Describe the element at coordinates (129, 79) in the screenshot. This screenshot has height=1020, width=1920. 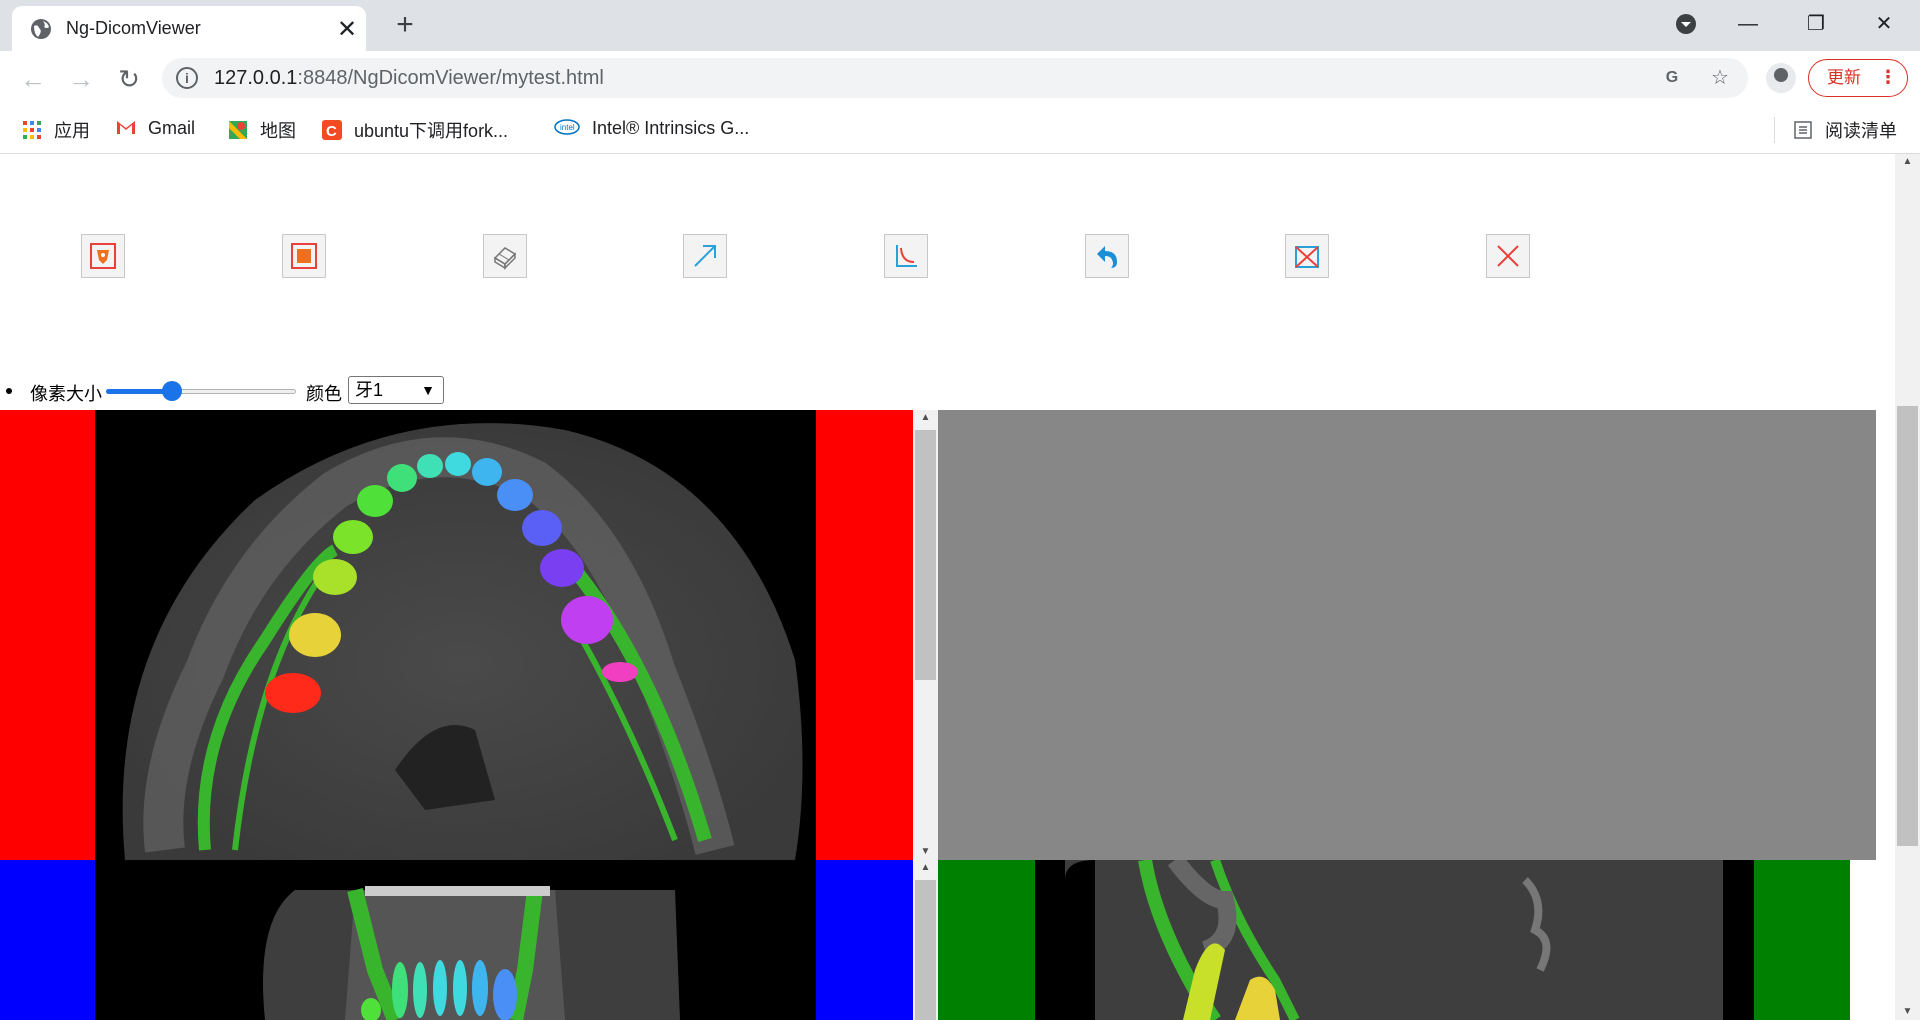
I see `reload-icon: ↻` at that location.